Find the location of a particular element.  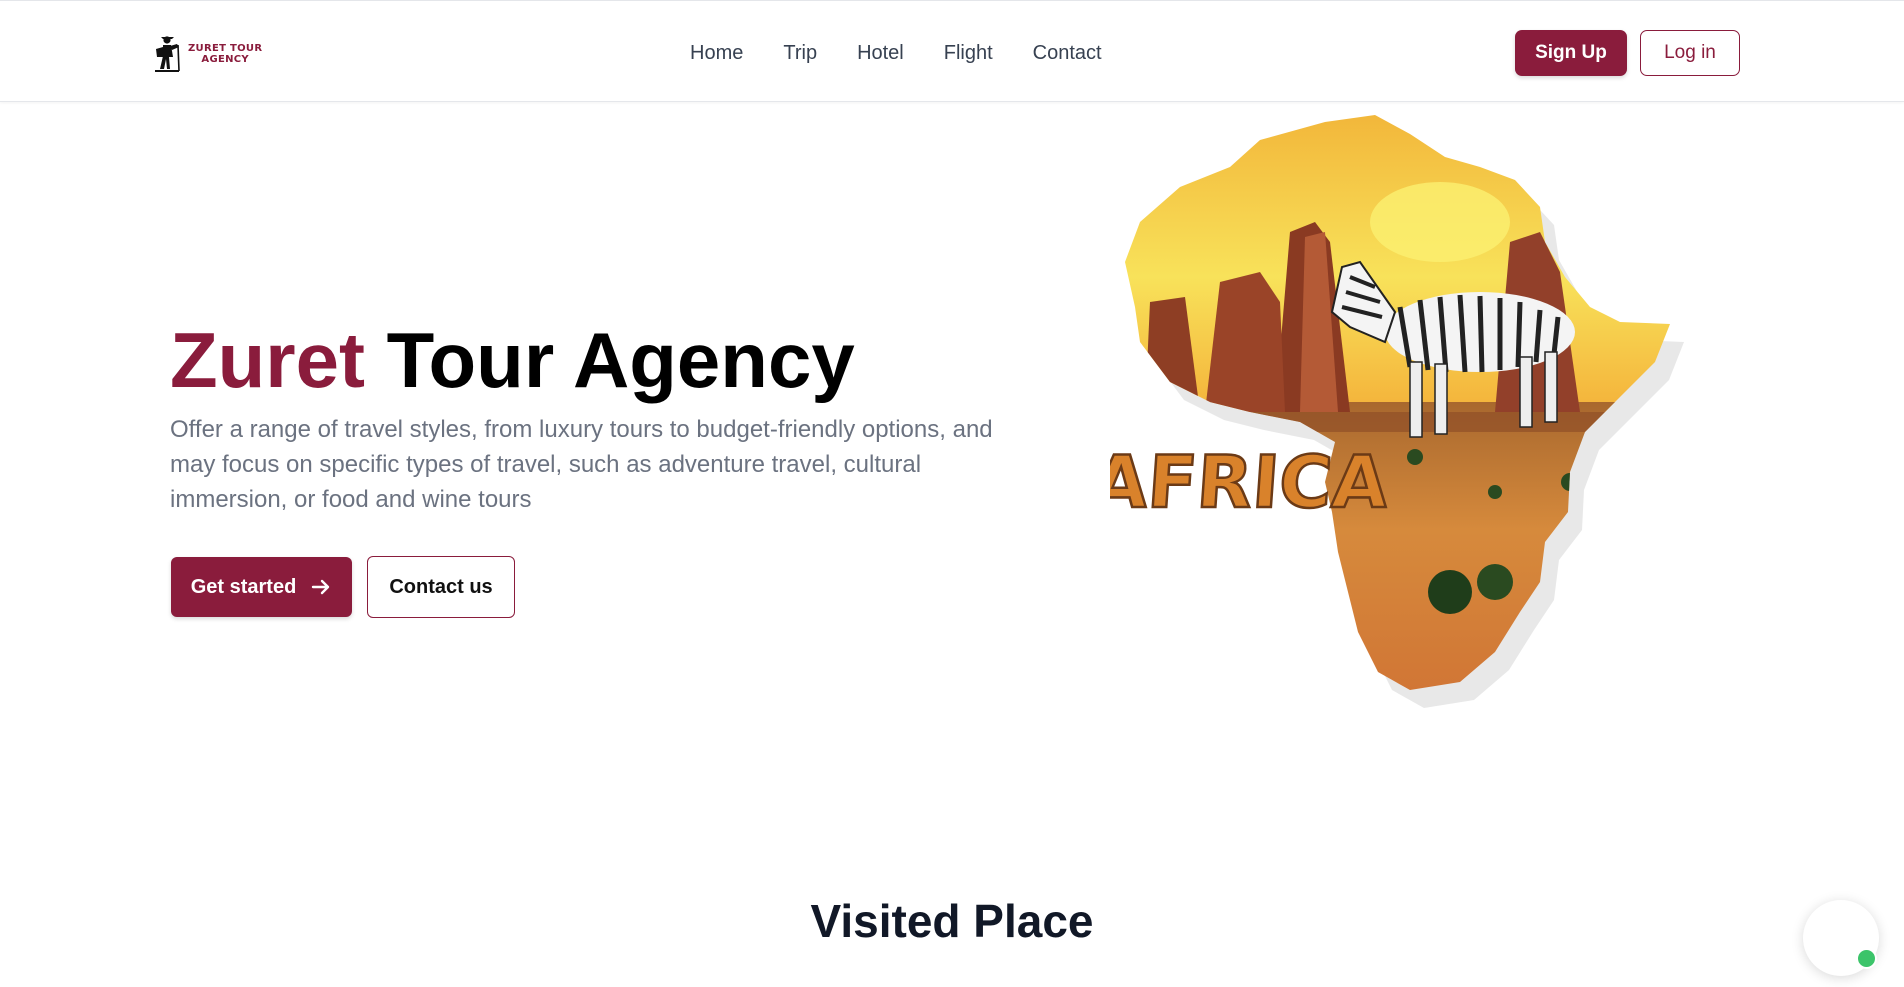

hero-title: Zuret Tour Agency is located at coordinates (512, 360).